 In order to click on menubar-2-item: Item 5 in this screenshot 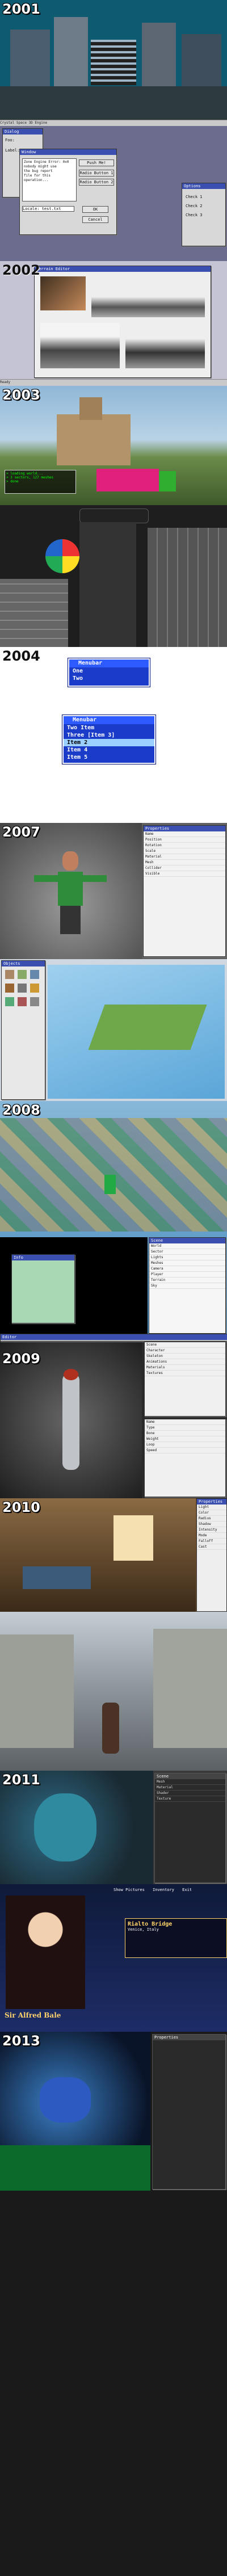, I will do `click(109, 757)`.